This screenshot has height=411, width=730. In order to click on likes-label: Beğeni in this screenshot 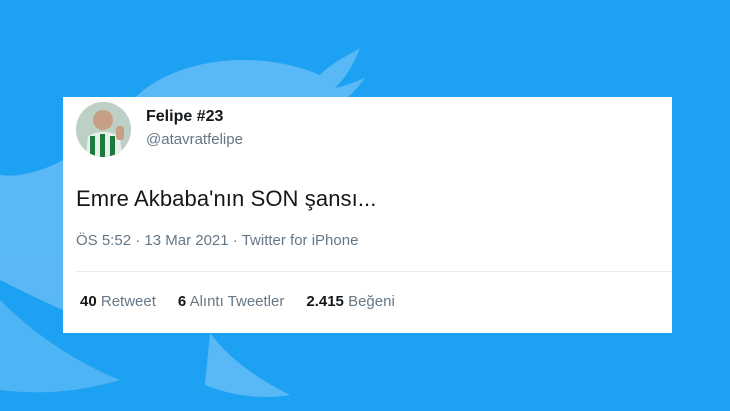, I will do `click(371, 301)`.